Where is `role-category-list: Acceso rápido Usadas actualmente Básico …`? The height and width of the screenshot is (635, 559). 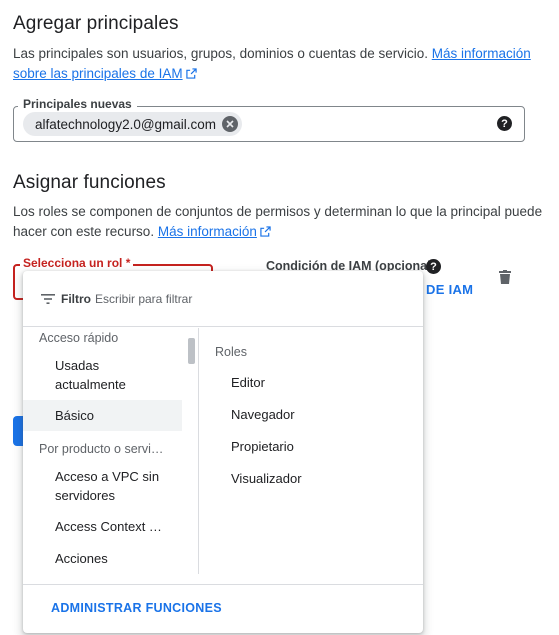 role-category-list: Acceso rápido Usadas actualmente Básico … is located at coordinates (110, 451).